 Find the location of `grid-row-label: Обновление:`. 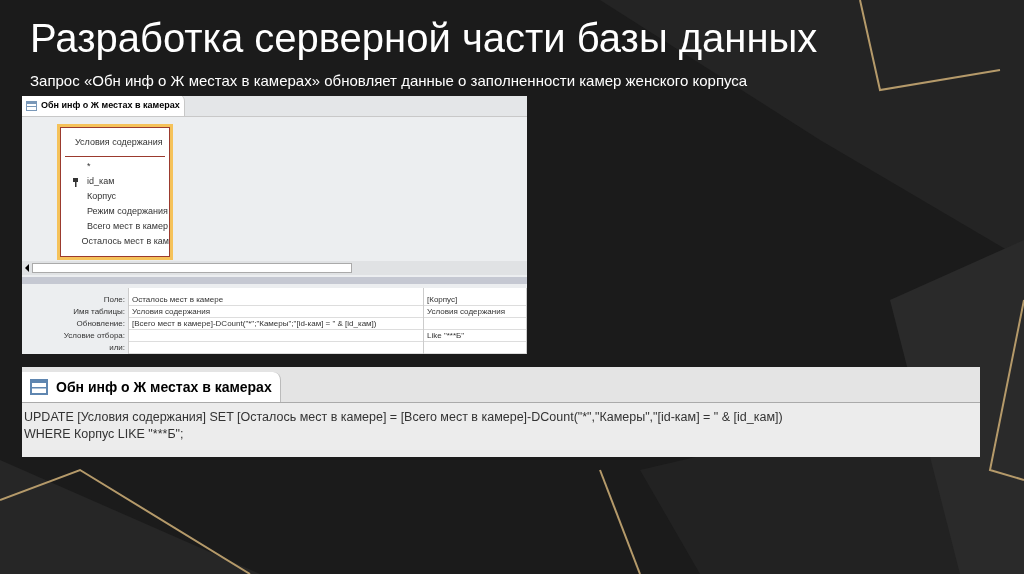

grid-row-label: Обновление: is located at coordinates (100, 324).